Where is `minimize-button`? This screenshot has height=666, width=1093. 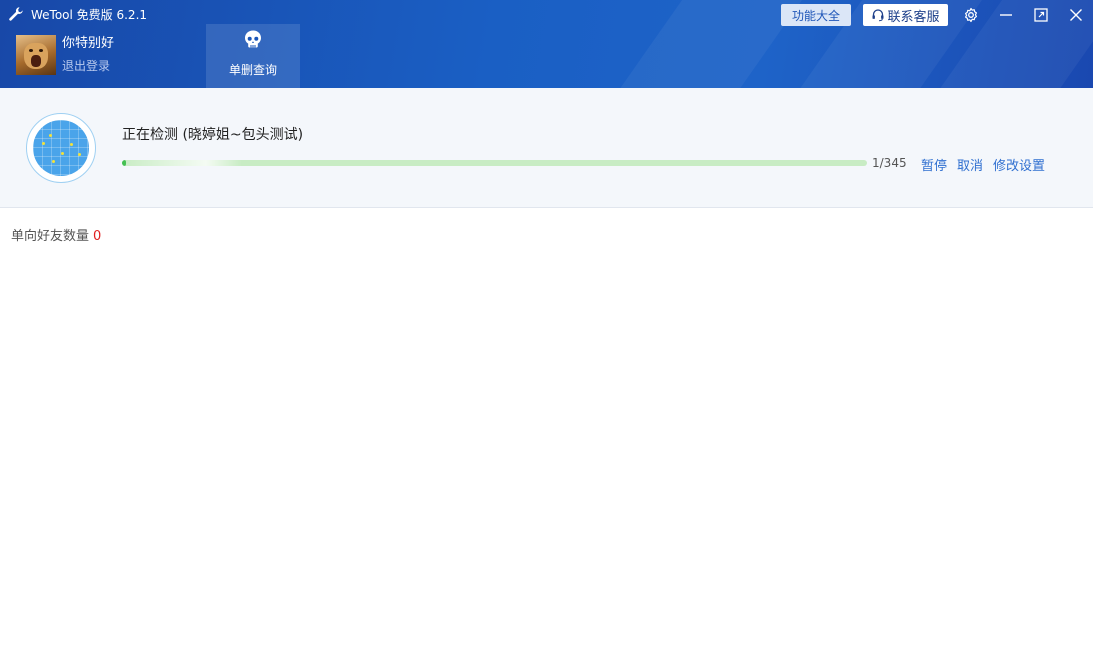 minimize-button is located at coordinates (1006, 15).